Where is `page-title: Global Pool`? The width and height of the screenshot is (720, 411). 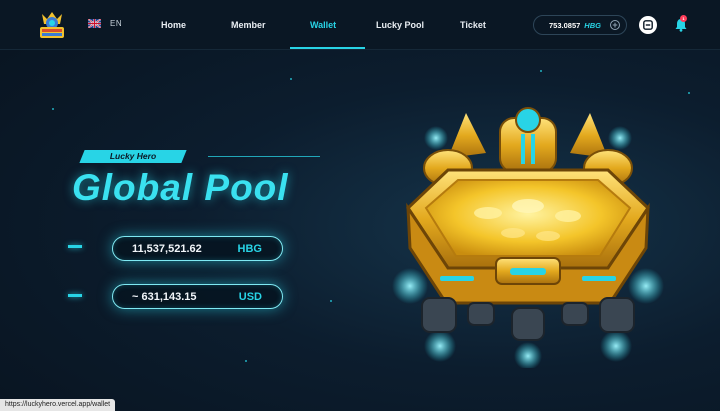 page-title: Global Pool is located at coordinates (180, 187).